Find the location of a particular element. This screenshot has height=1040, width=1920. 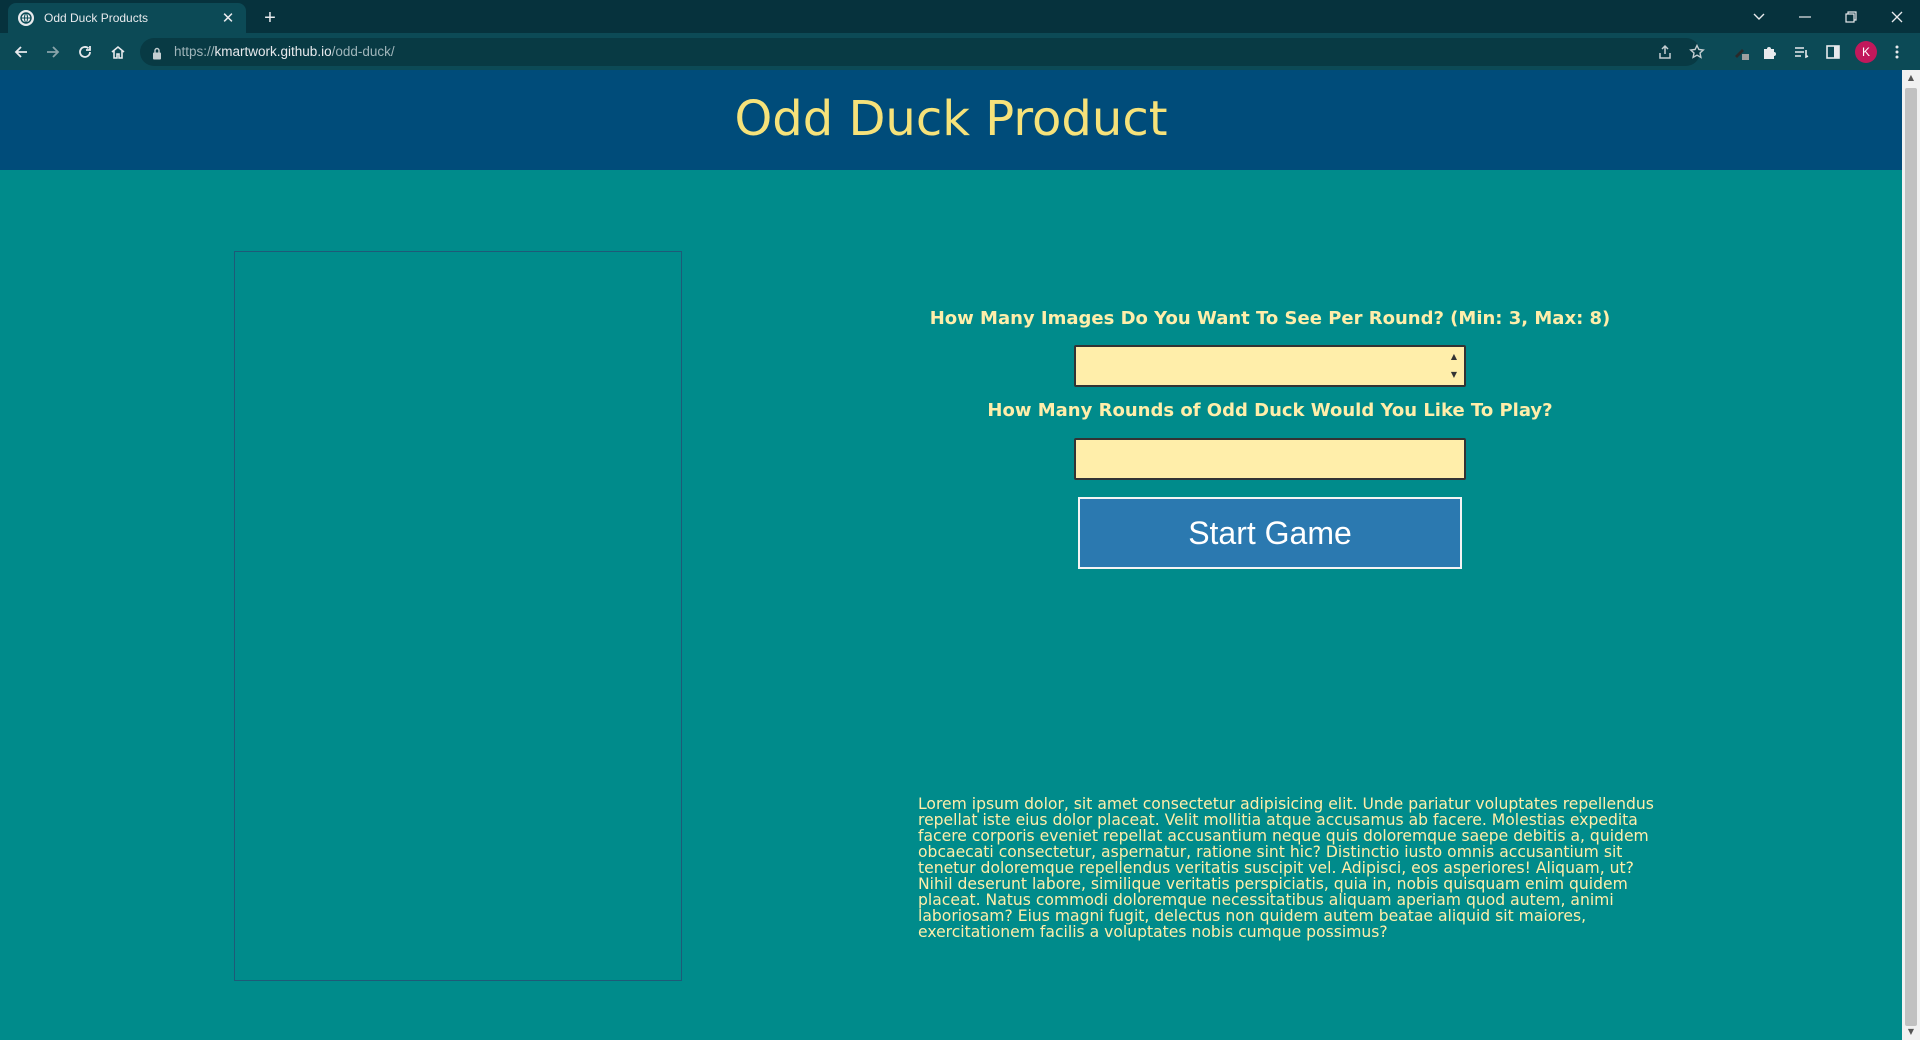

back-icon is located at coordinates (21, 52).